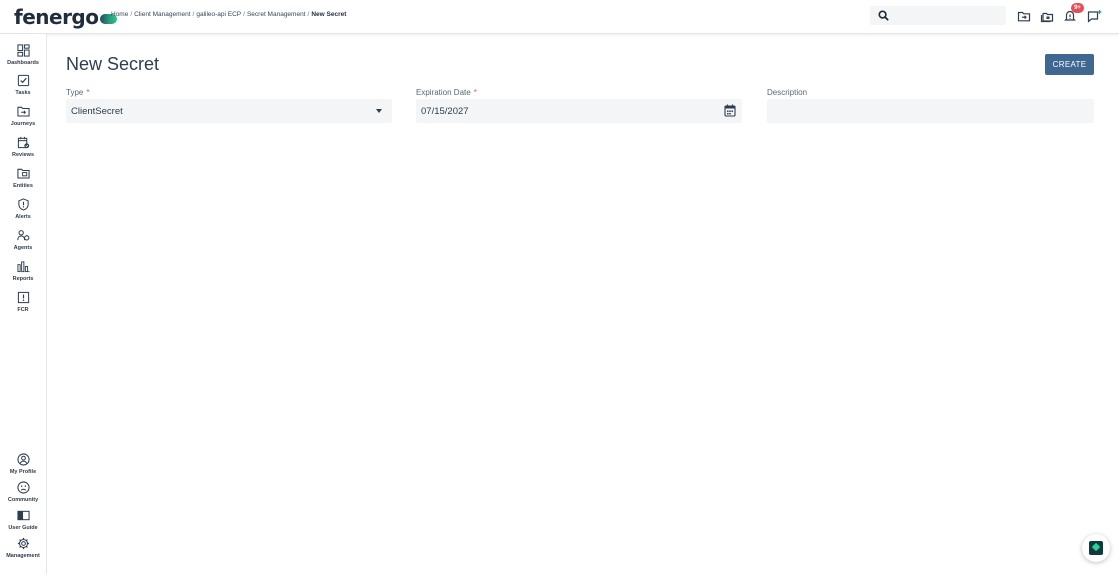  What do you see at coordinates (23, 182) in the screenshot?
I see `sidebar-item-entities: Entities` at bounding box center [23, 182].